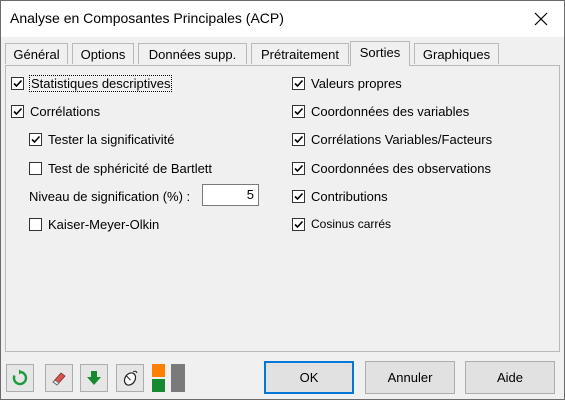 This screenshot has width=565, height=400. Describe the element at coordinates (356, 83) in the screenshot. I see `checkbox-label: Valeurs propres` at that location.